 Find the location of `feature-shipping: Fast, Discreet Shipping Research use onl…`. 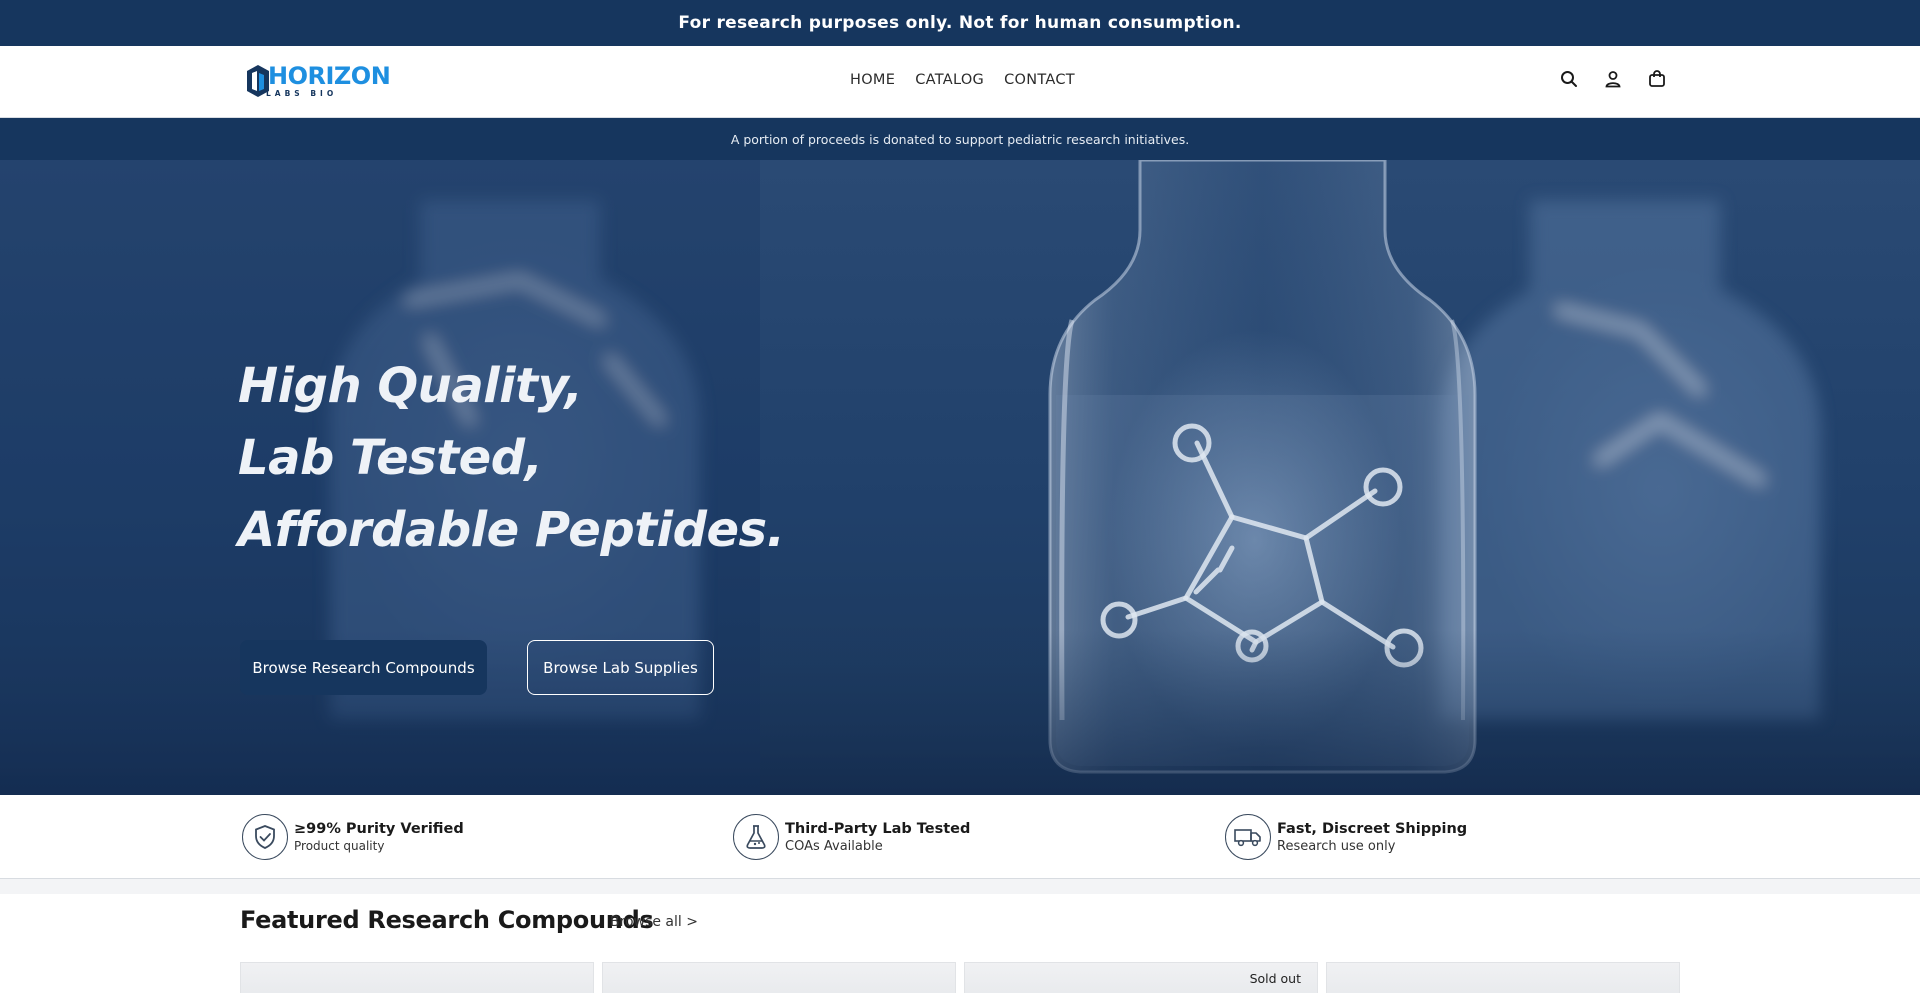

feature-shipping: Fast, Discreet Shipping Research use onl… is located at coordinates (1346, 837).